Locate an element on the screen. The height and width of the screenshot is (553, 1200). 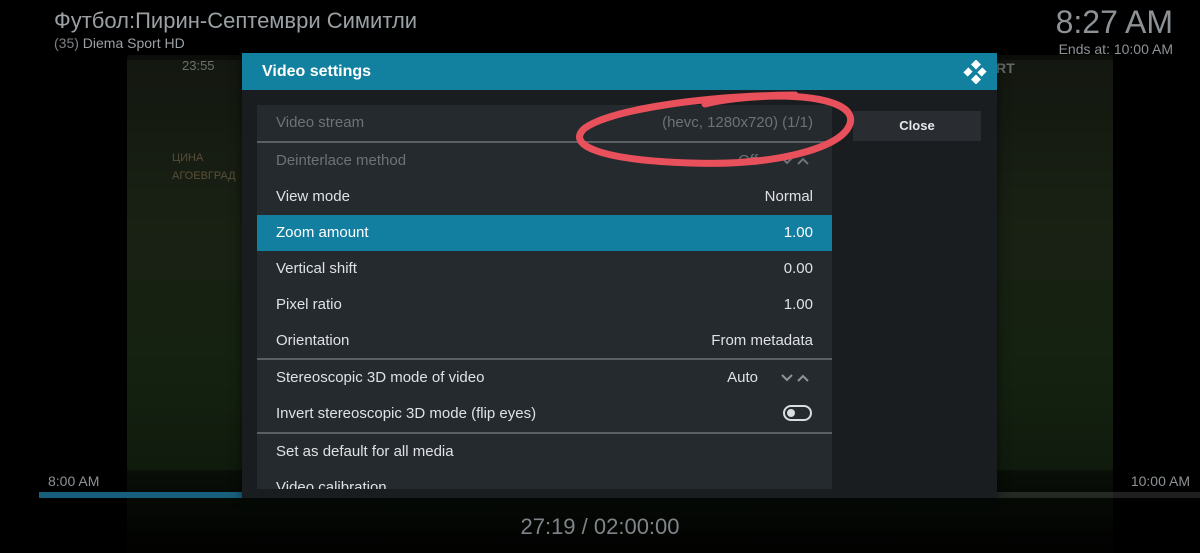
channel-number: (35) is located at coordinates (66, 43).